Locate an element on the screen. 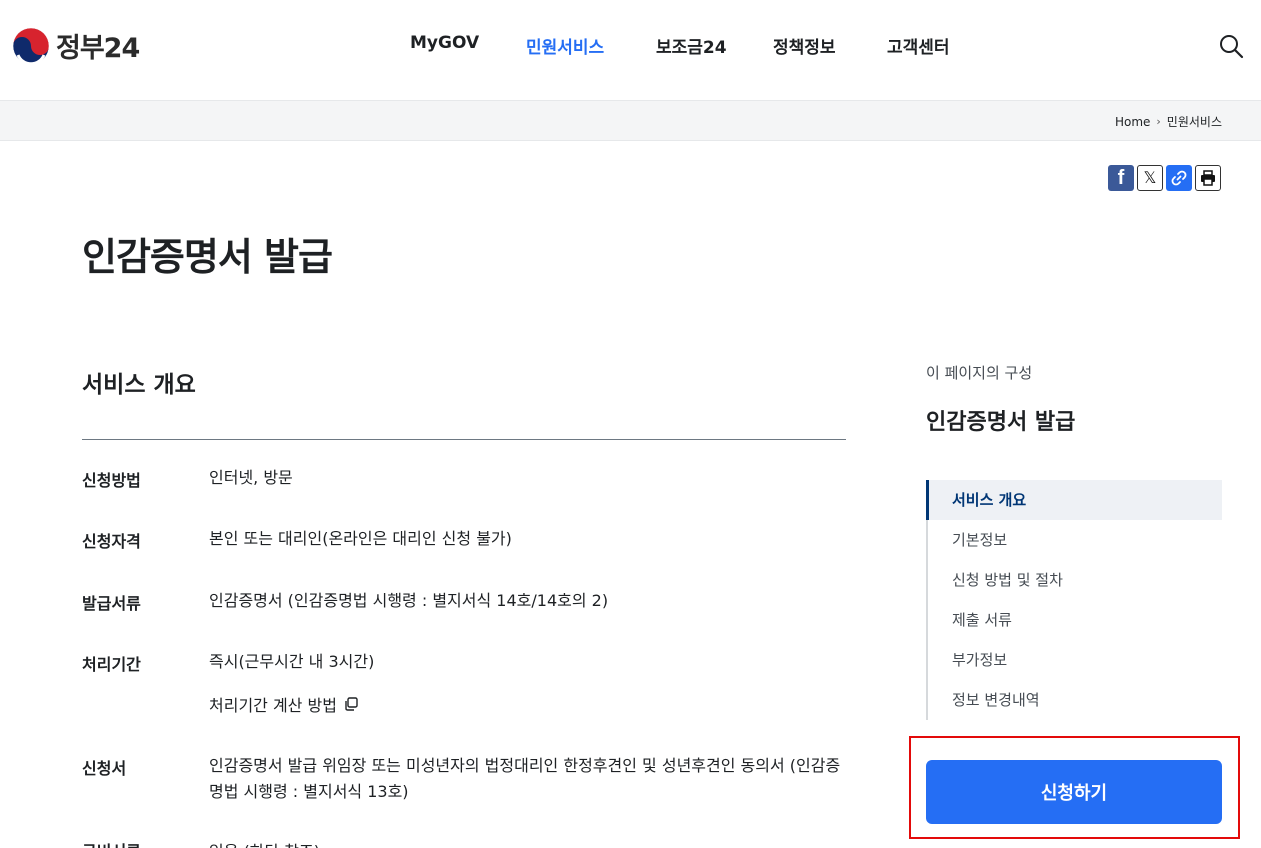 This screenshot has width=1261, height=848. main-nav: MyGOV 민원서비스 보조금24 정책정보 고객센터 is located at coordinates (630, 45).